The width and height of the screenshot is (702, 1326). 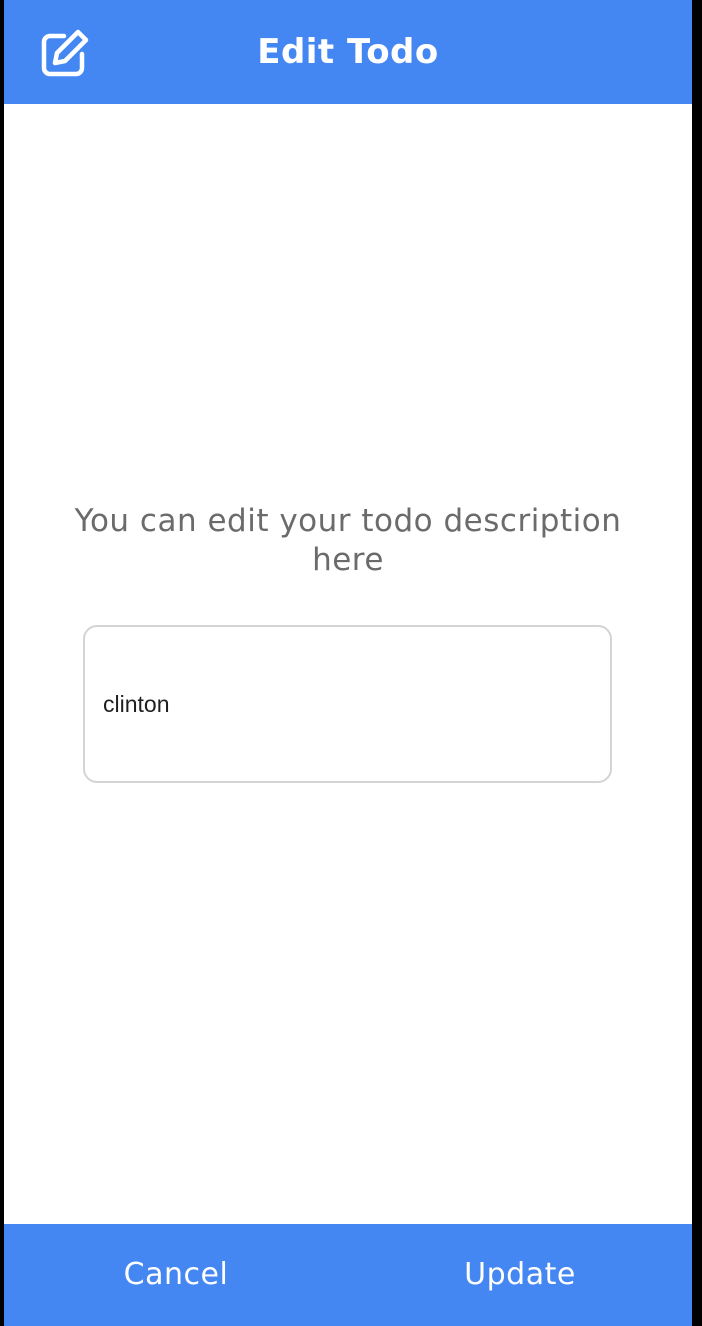 I want to click on page-title: Edit Todo, so click(x=348, y=52).